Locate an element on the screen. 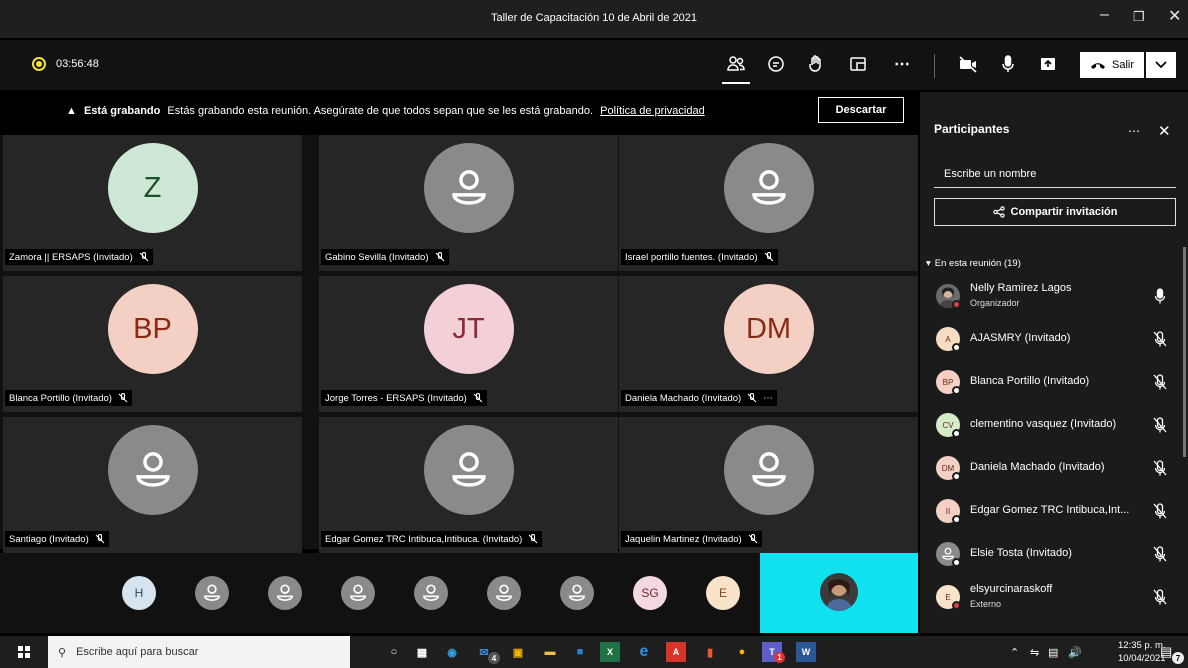 This screenshot has height=668, width=1188. participant-initials: BP is located at coordinates (948, 382).